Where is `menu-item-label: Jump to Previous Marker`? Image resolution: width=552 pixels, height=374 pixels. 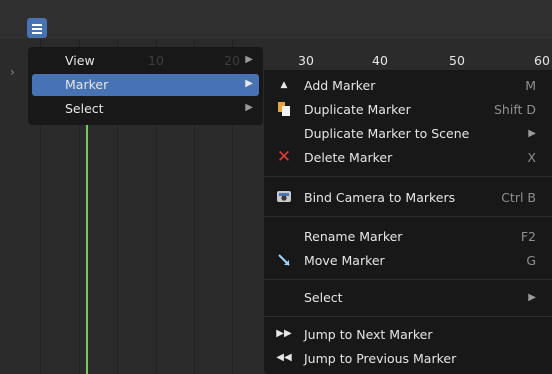
menu-item-label: Jump to Previous Marker is located at coordinates (380, 358).